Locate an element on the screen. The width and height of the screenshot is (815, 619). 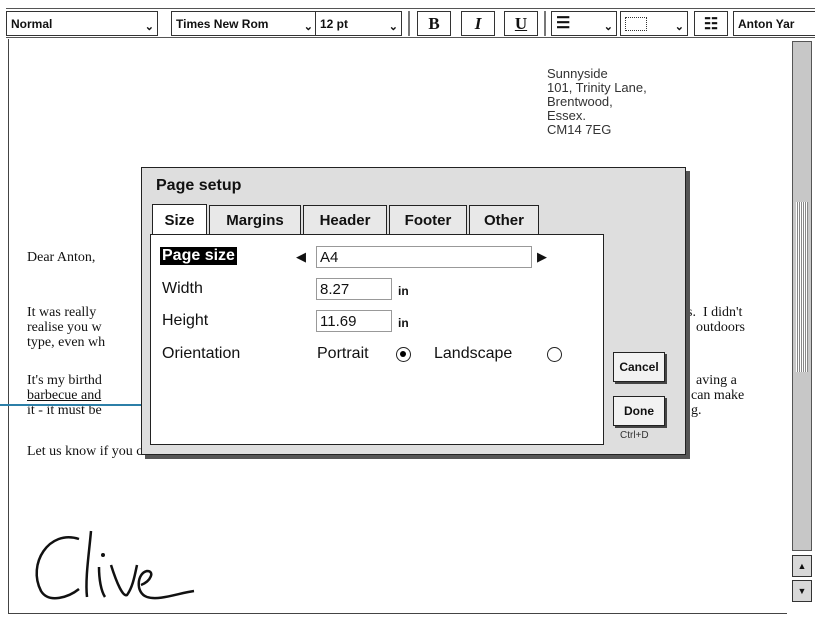
address-line: 101, Trinity Lane, is located at coordinates (597, 87).